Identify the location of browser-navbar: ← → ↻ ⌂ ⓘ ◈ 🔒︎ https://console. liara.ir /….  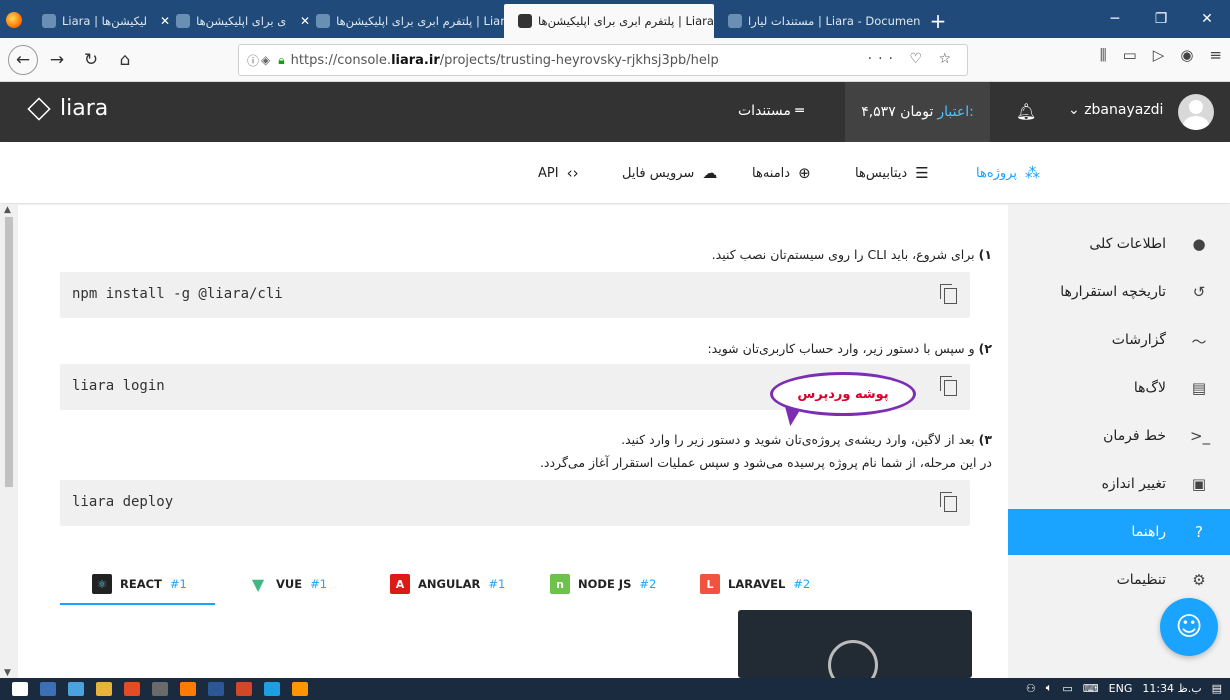
(615, 60).